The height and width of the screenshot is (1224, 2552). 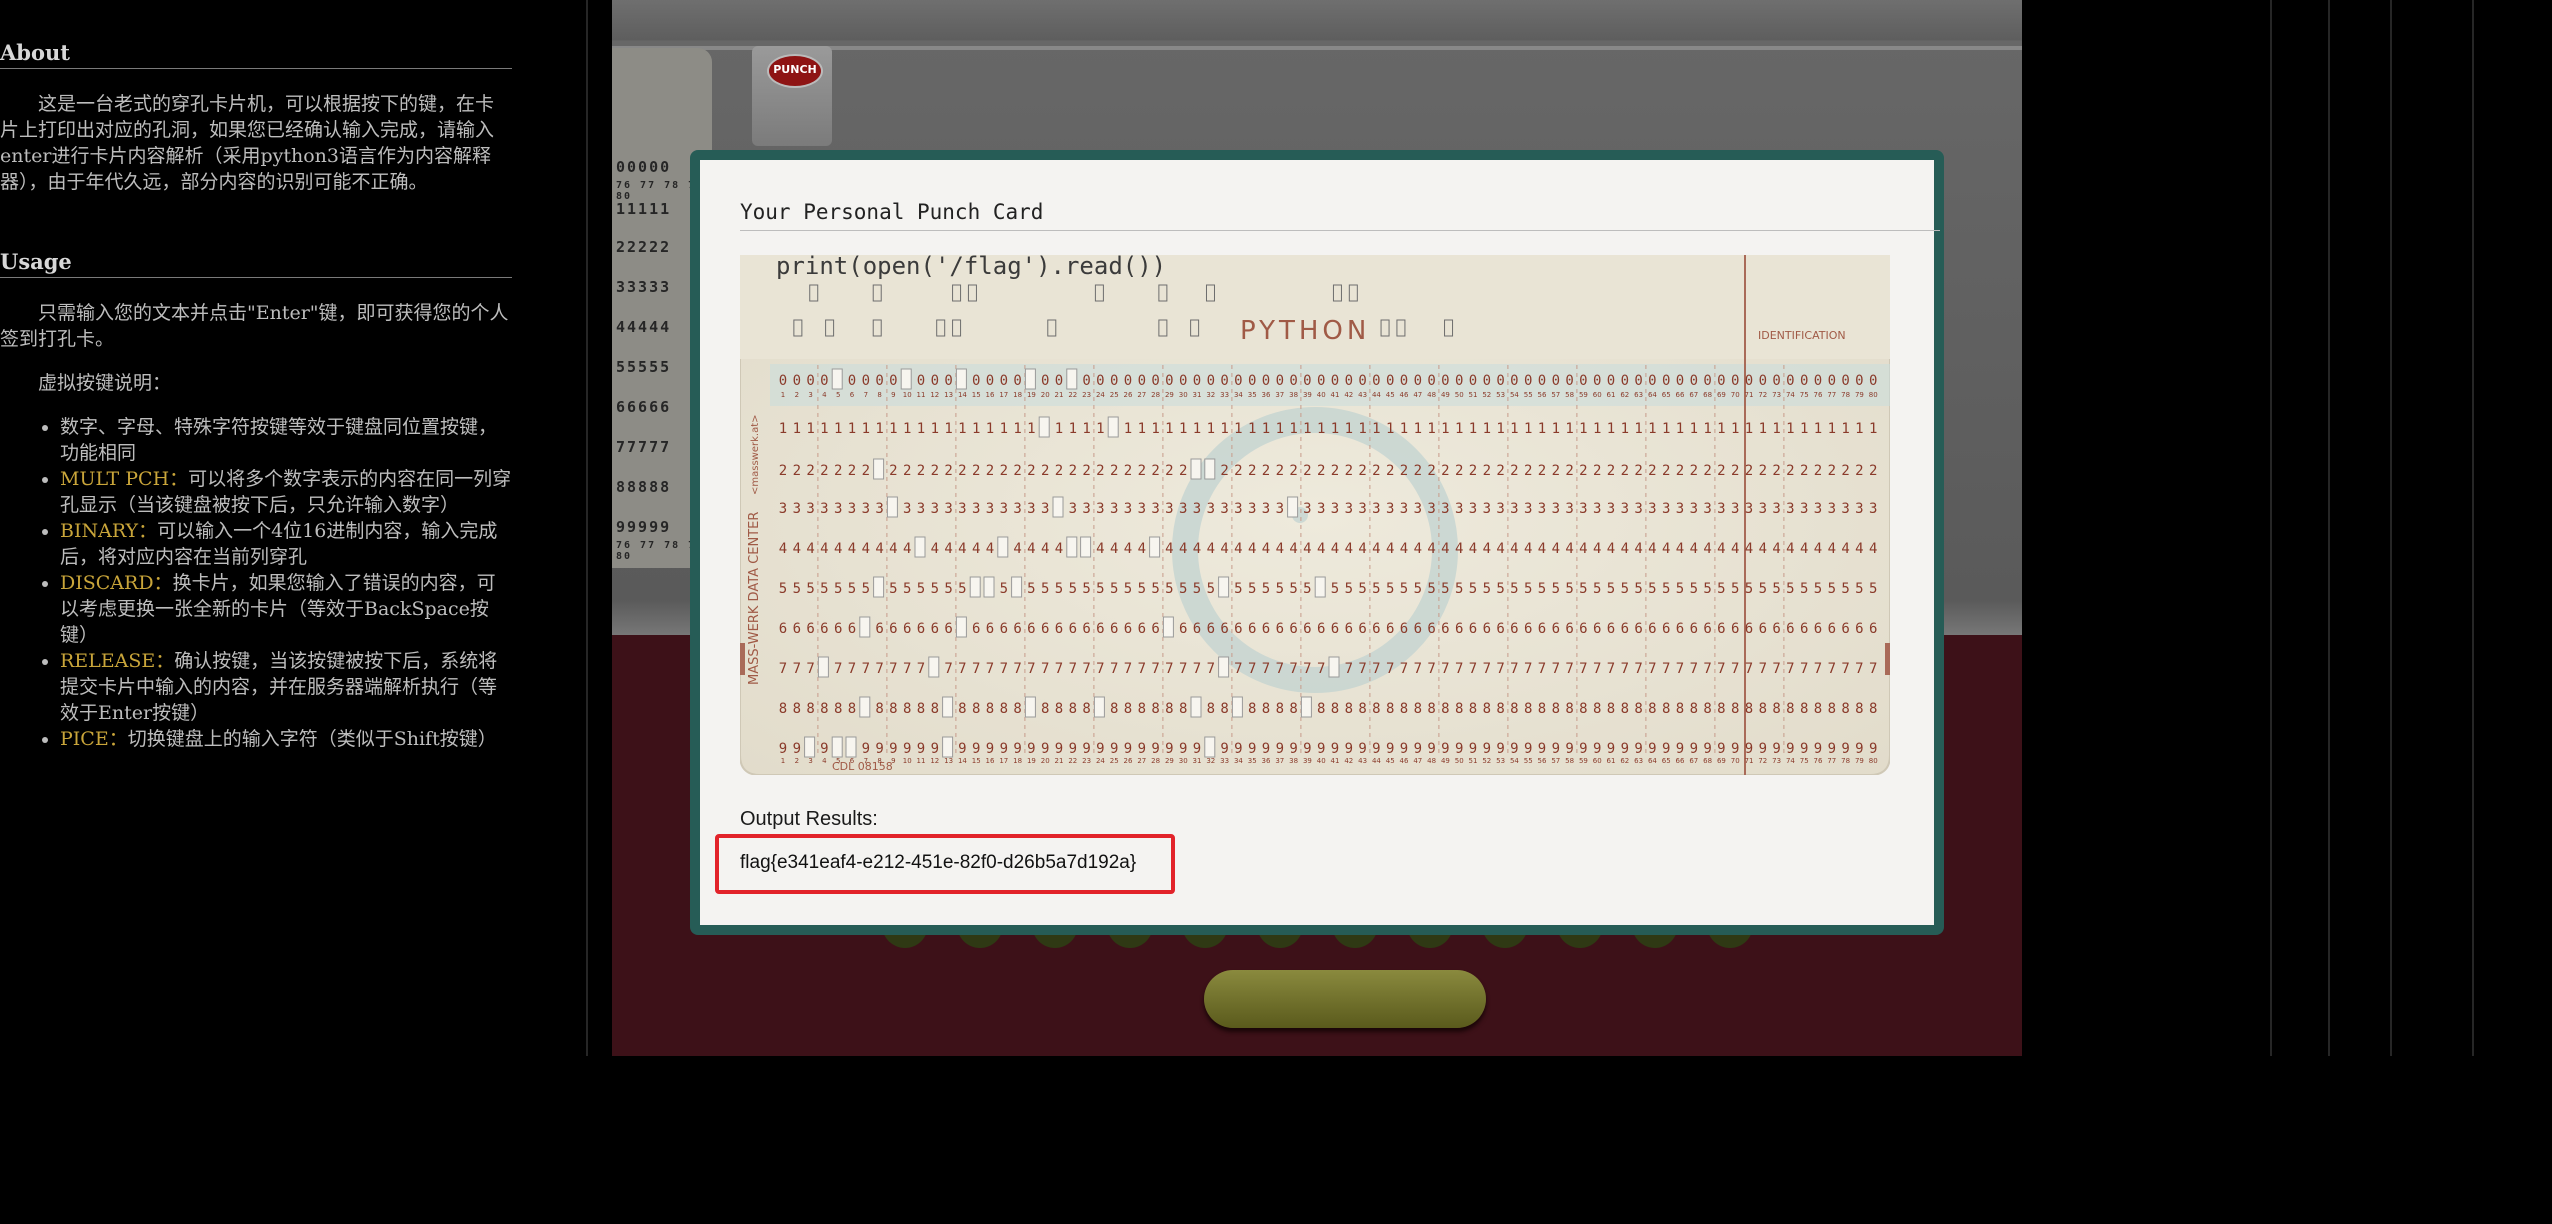 What do you see at coordinates (795, 71) in the screenshot?
I see `punch-button: PUNCH` at bounding box center [795, 71].